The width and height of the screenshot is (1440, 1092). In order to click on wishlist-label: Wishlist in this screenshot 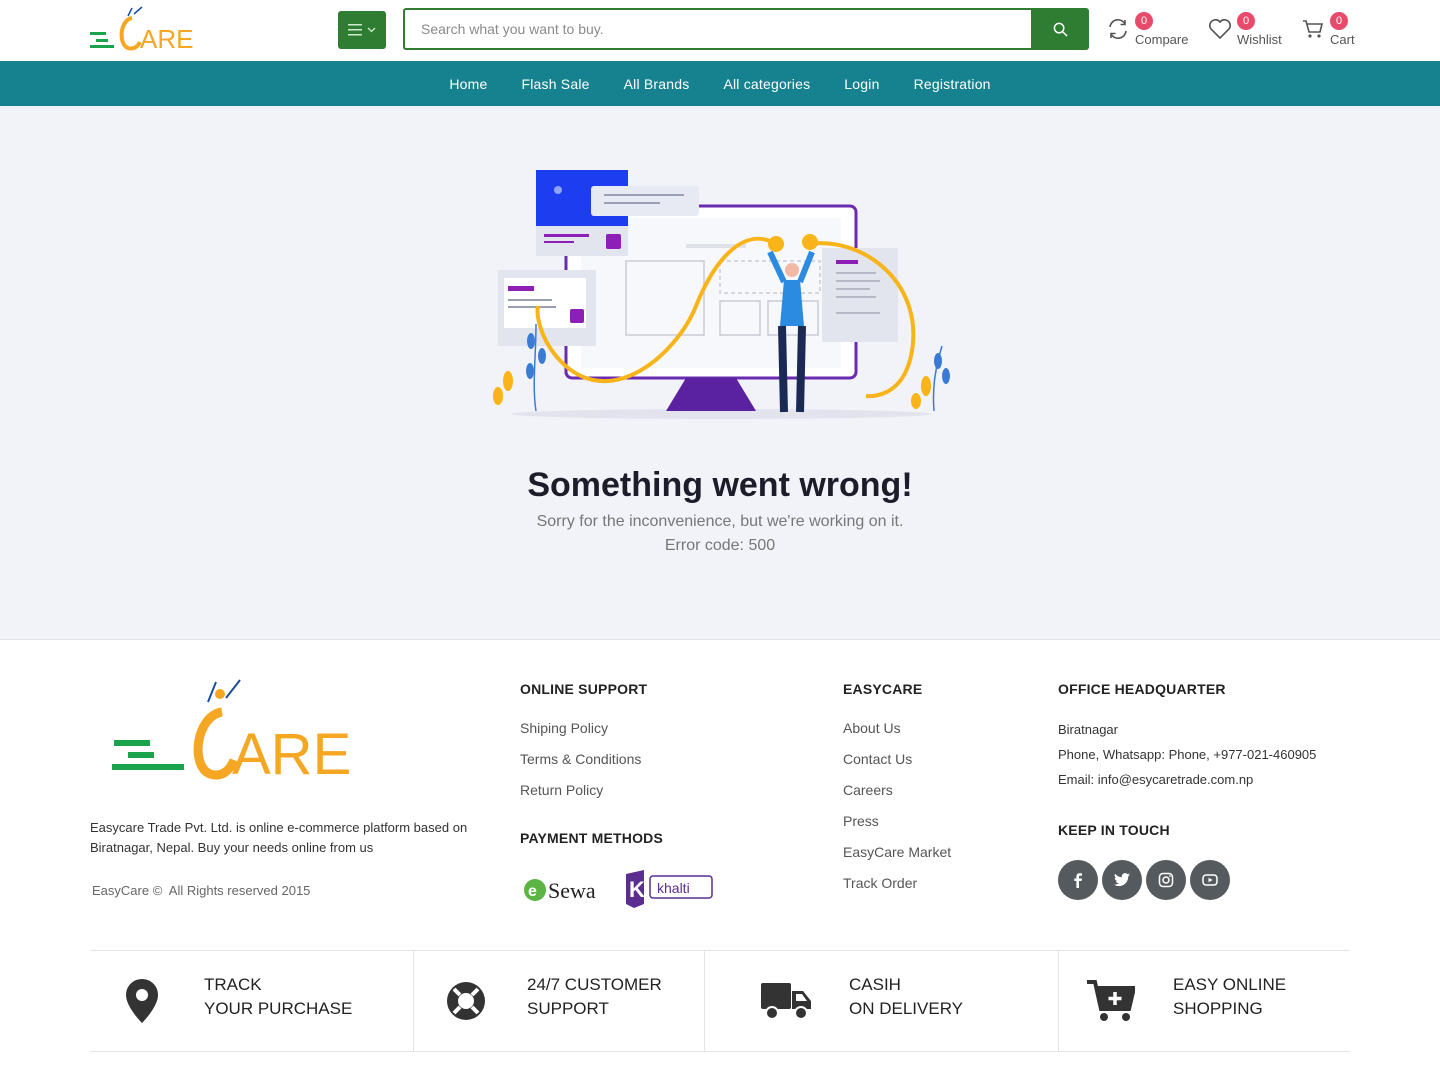, I will do `click(1259, 39)`.